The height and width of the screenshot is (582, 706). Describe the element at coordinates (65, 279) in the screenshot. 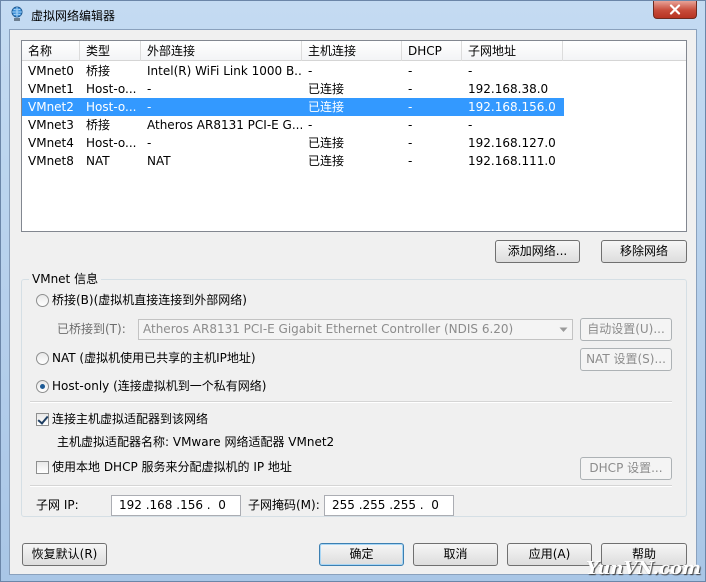

I see `vmnet-info-title: VMnet 信息` at that location.